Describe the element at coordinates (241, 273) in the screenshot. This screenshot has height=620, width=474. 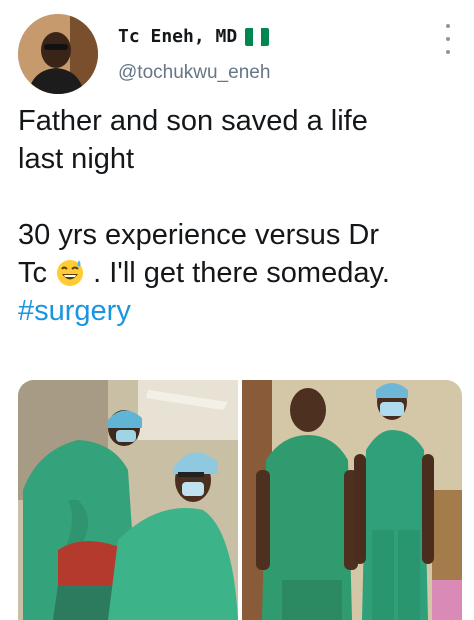
I see `tweet-text-segment: . I'll get there someday.` at that location.